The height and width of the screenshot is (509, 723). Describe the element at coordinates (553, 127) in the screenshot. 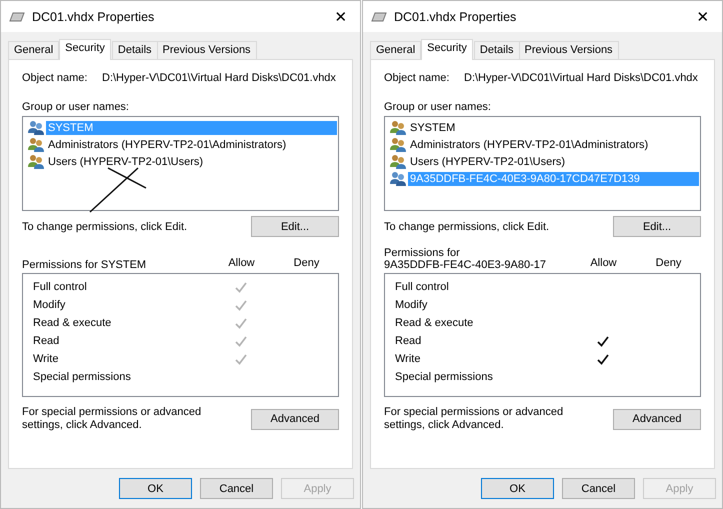

I see `group-item: SYSTEM` at that location.